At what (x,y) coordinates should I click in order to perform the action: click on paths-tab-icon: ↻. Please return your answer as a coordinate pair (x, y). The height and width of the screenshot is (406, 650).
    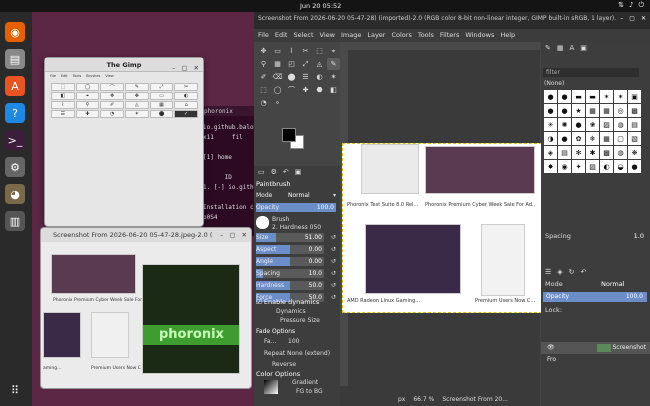
    Looking at the image, I should click on (572, 272).